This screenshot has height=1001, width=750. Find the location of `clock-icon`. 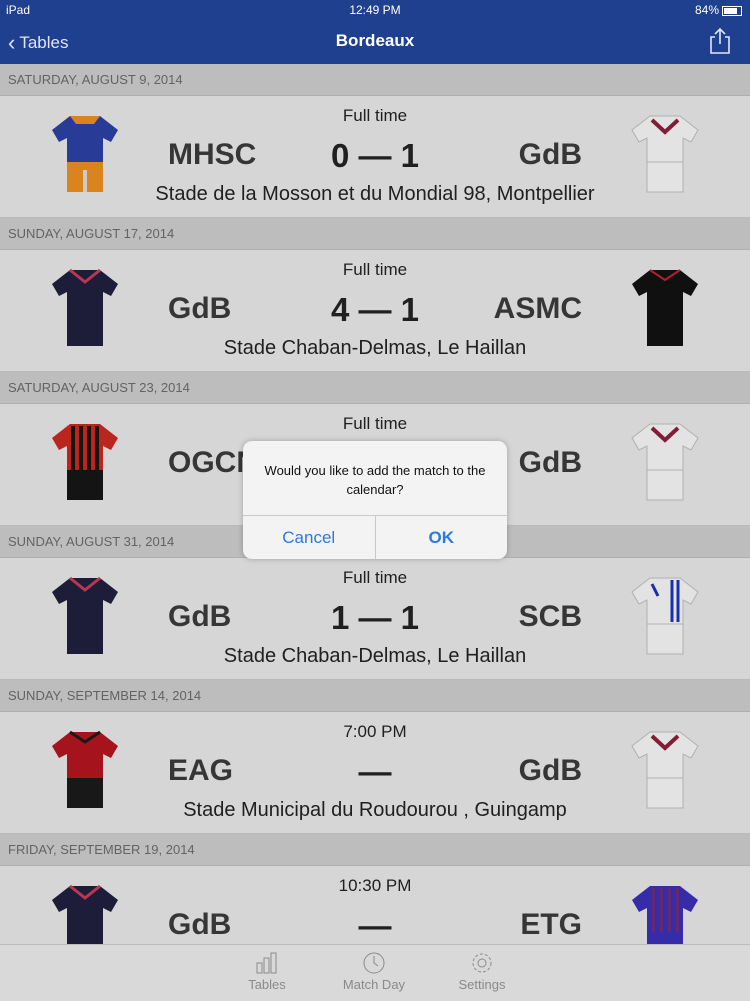

clock-icon is located at coordinates (374, 963).